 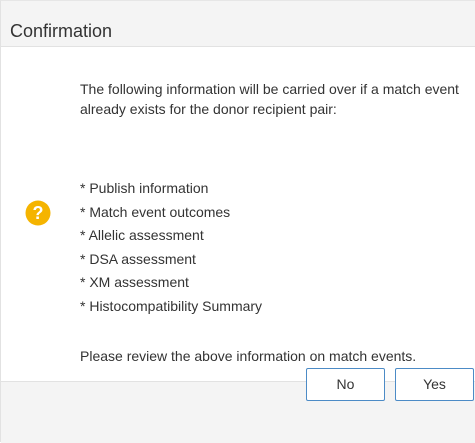 I want to click on dialog-title-bar: Confirmation, so click(x=238, y=24).